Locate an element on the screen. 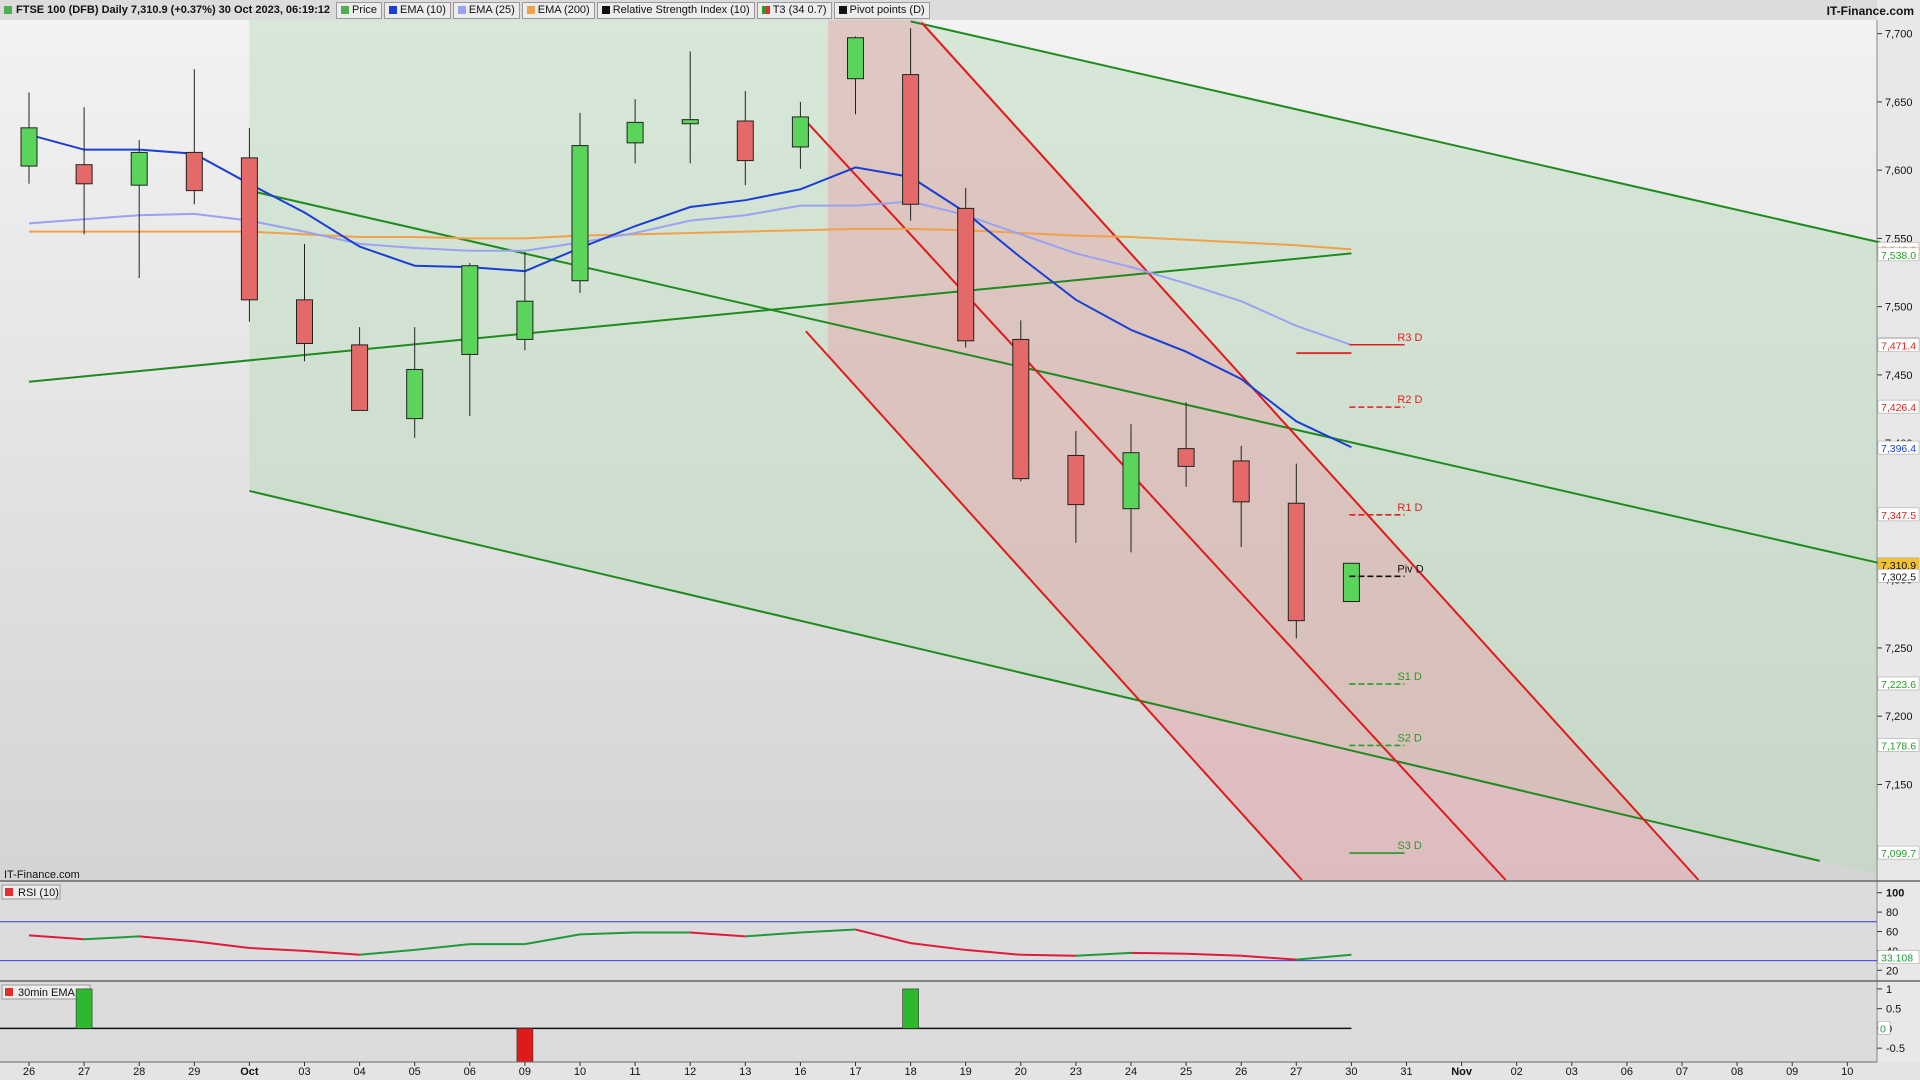 The height and width of the screenshot is (1080, 1920). pivot-label: R3 D is located at coordinates (1409, 338).